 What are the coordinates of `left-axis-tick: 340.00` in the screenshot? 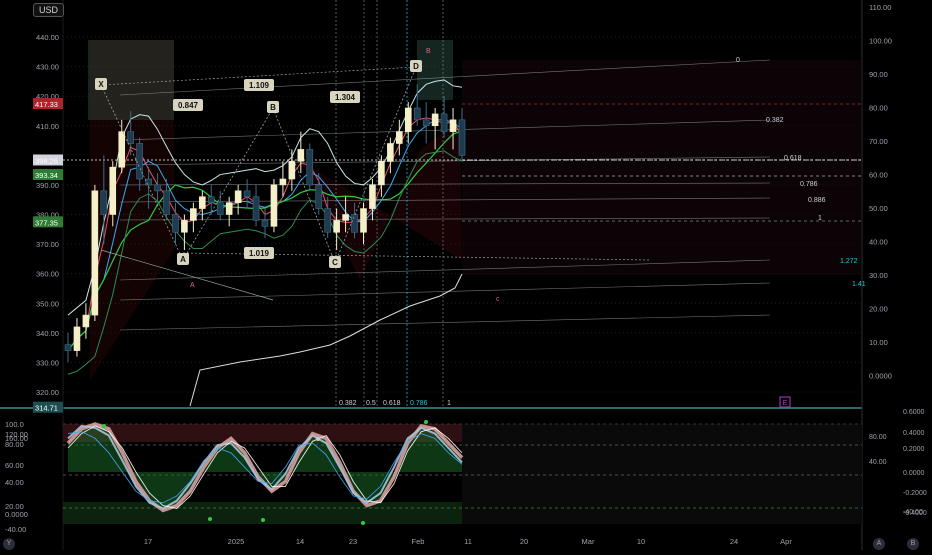 It's located at (47, 333).